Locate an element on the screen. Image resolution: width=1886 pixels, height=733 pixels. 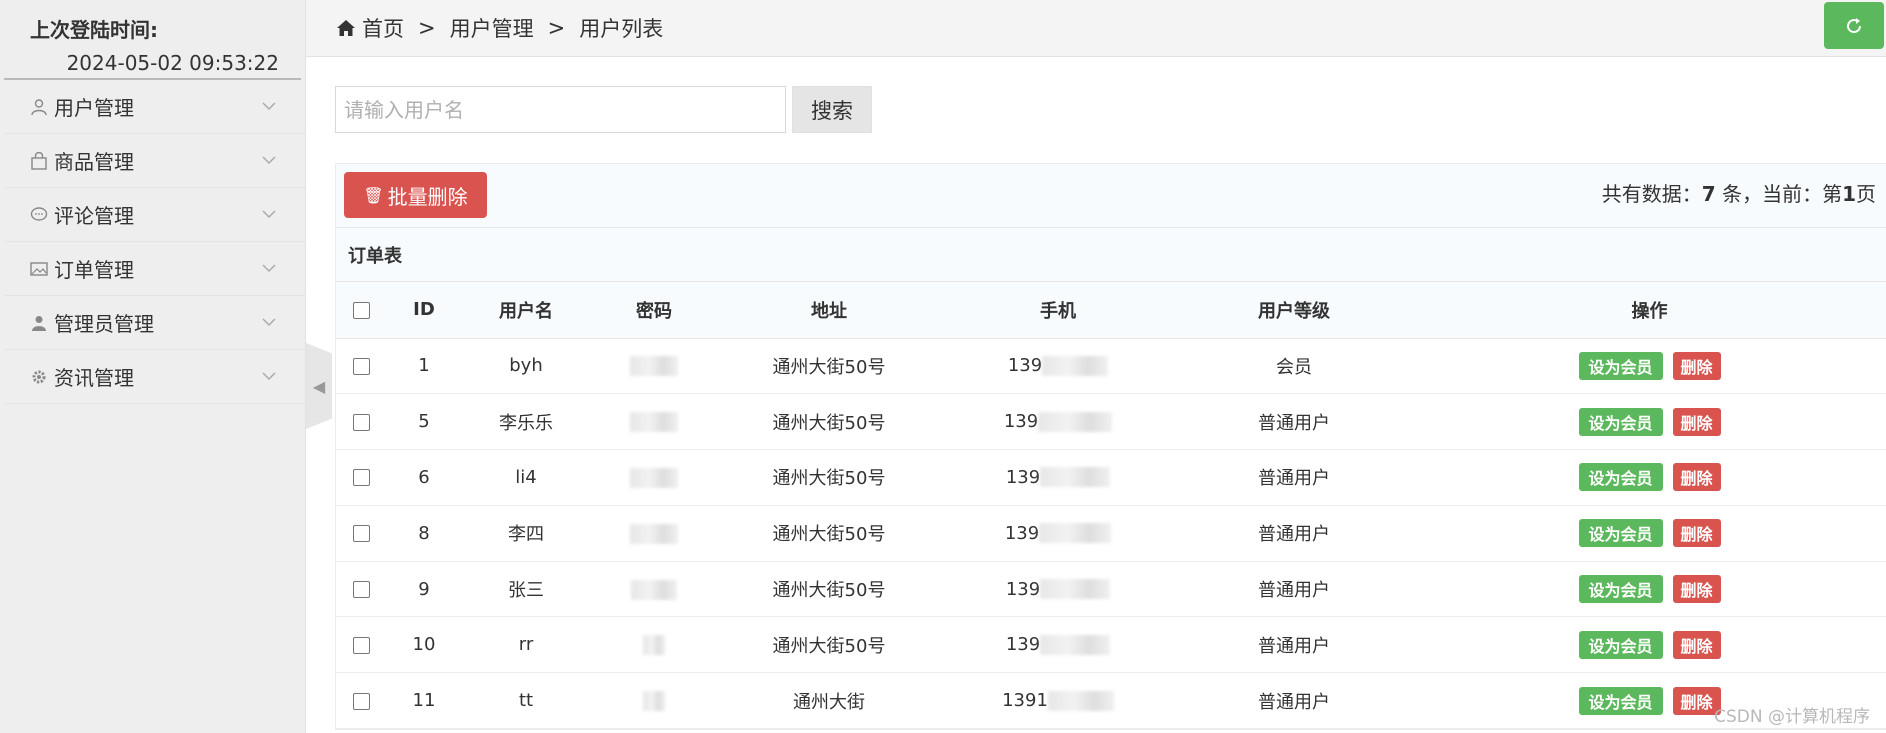
breadcrumb-section: 用户管理 is located at coordinates (492, 28).